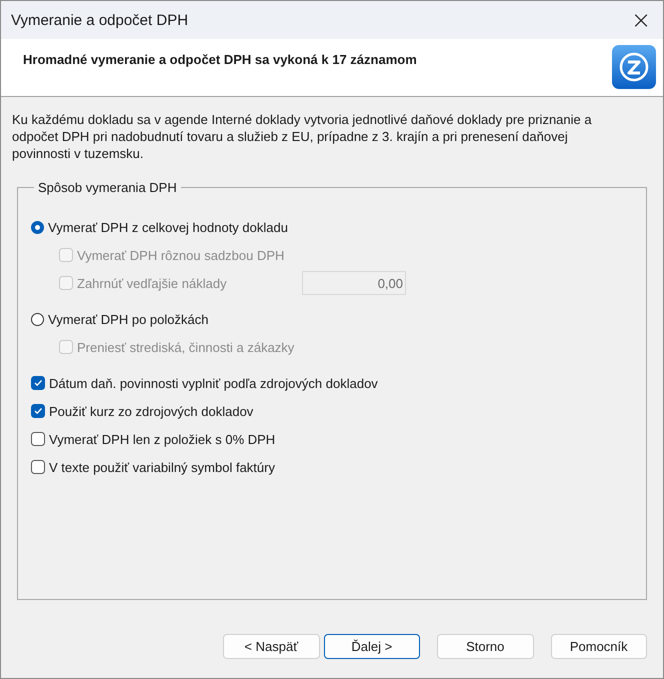 The height and width of the screenshot is (679, 664). Describe the element at coordinates (128, 319) in the screenshot. I see `radio-label: Vymerať DPH po položkách` at that location.